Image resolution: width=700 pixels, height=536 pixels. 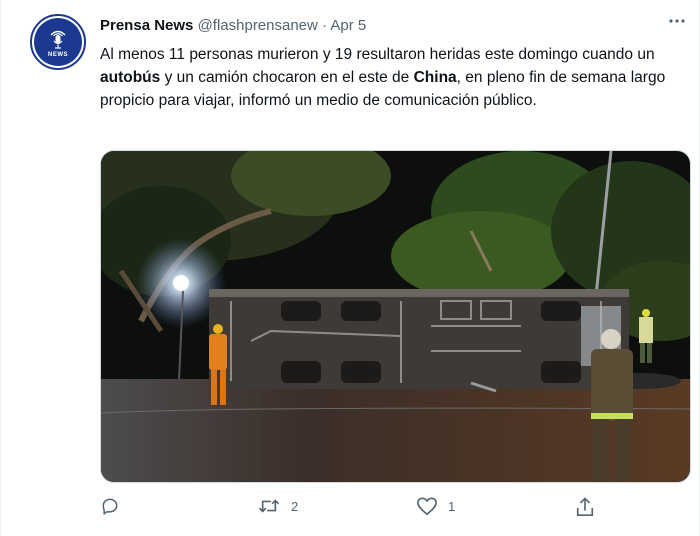 I want to click on retweet-button: 2, so click(x=277, y=506).